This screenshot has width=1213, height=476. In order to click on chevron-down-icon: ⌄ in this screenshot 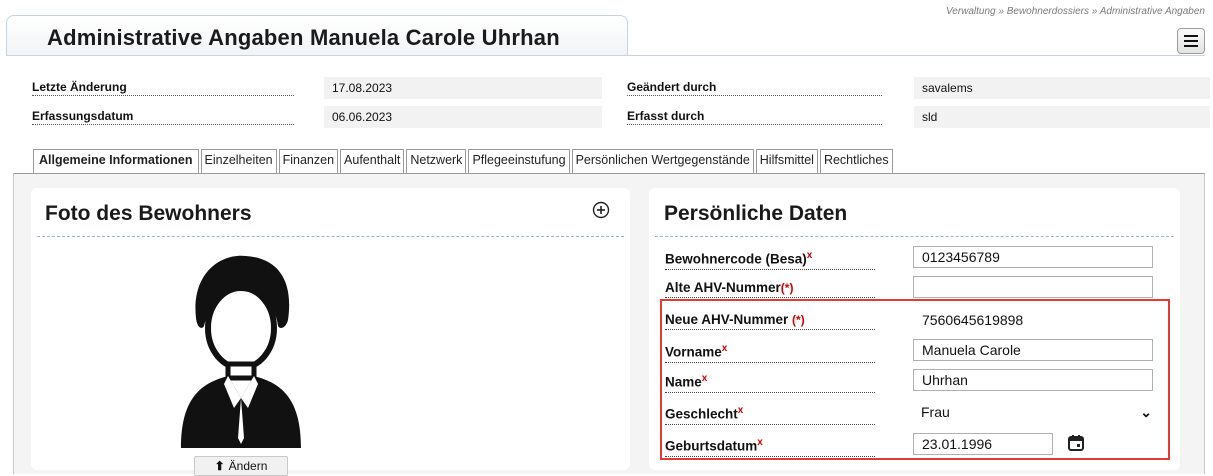, I will do `click(1146, 412)`.